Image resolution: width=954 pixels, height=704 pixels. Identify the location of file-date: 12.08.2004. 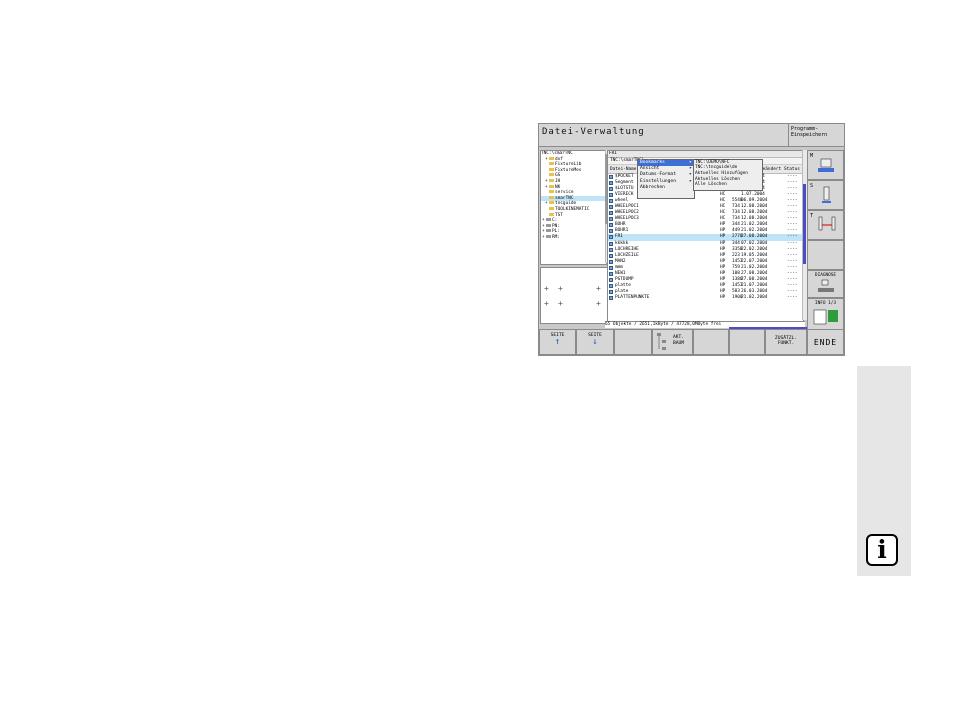
(754, 219).